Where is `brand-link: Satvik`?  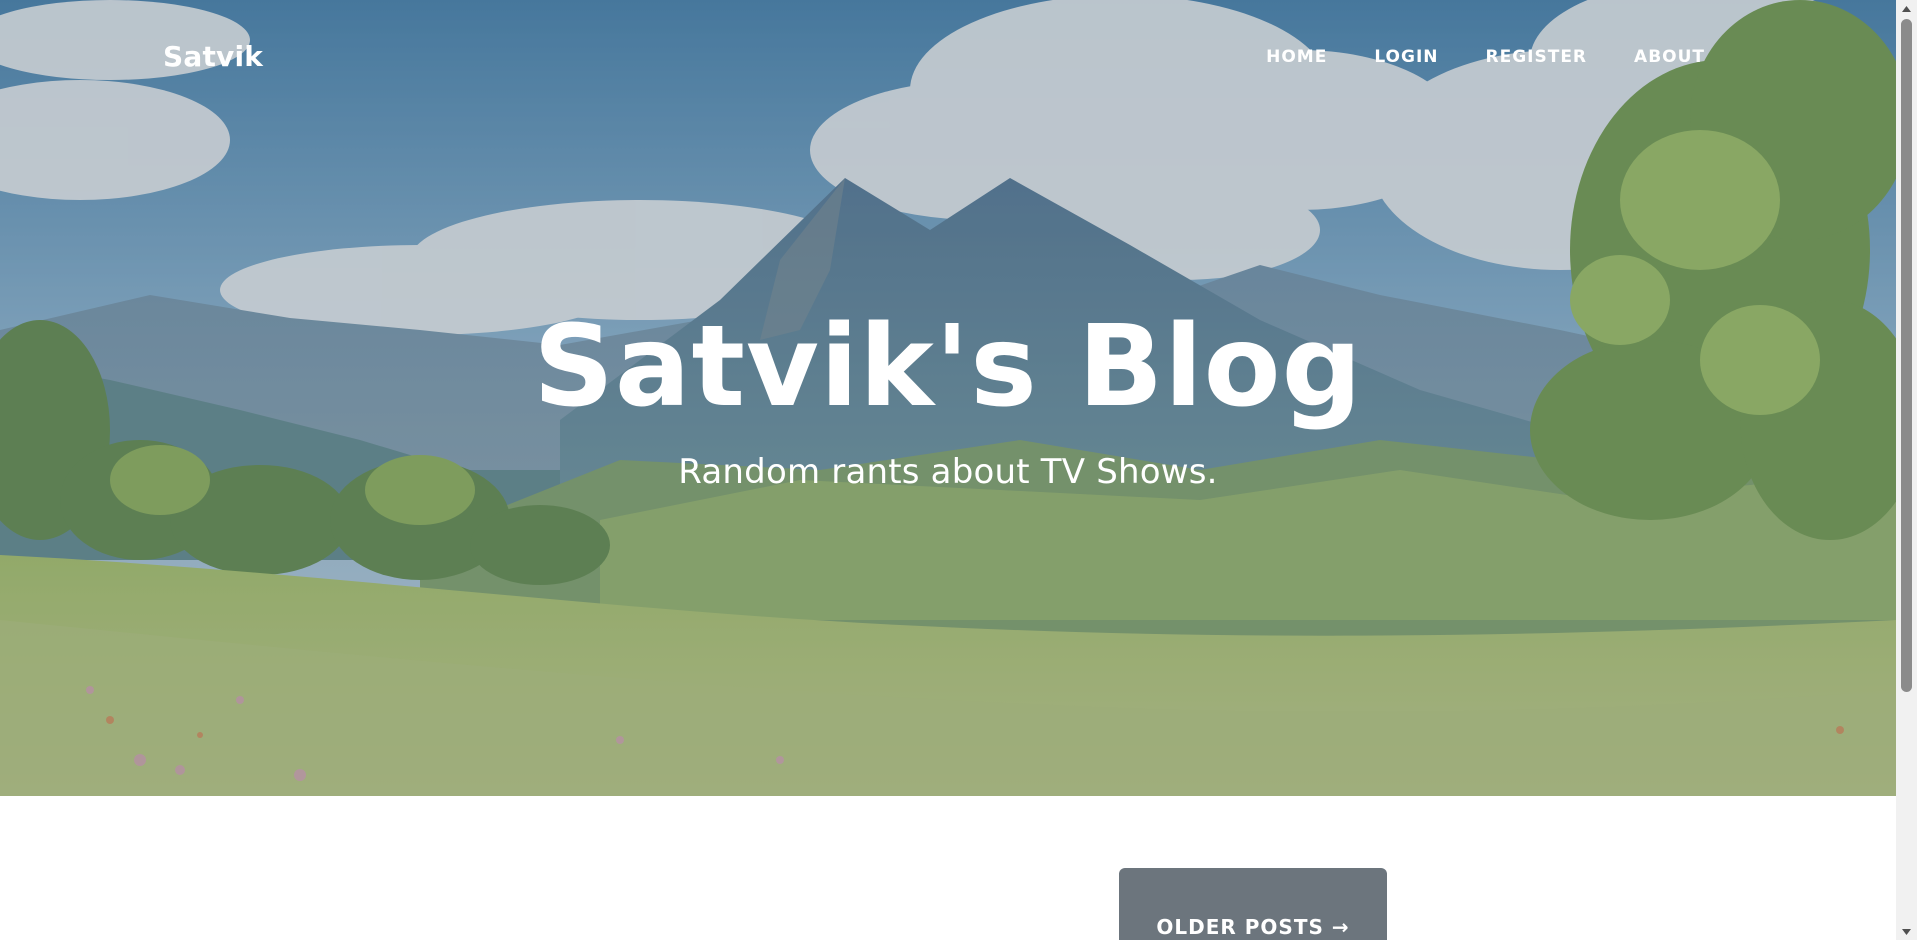
brand-link: Satvik is located at coordinates (213, 56).